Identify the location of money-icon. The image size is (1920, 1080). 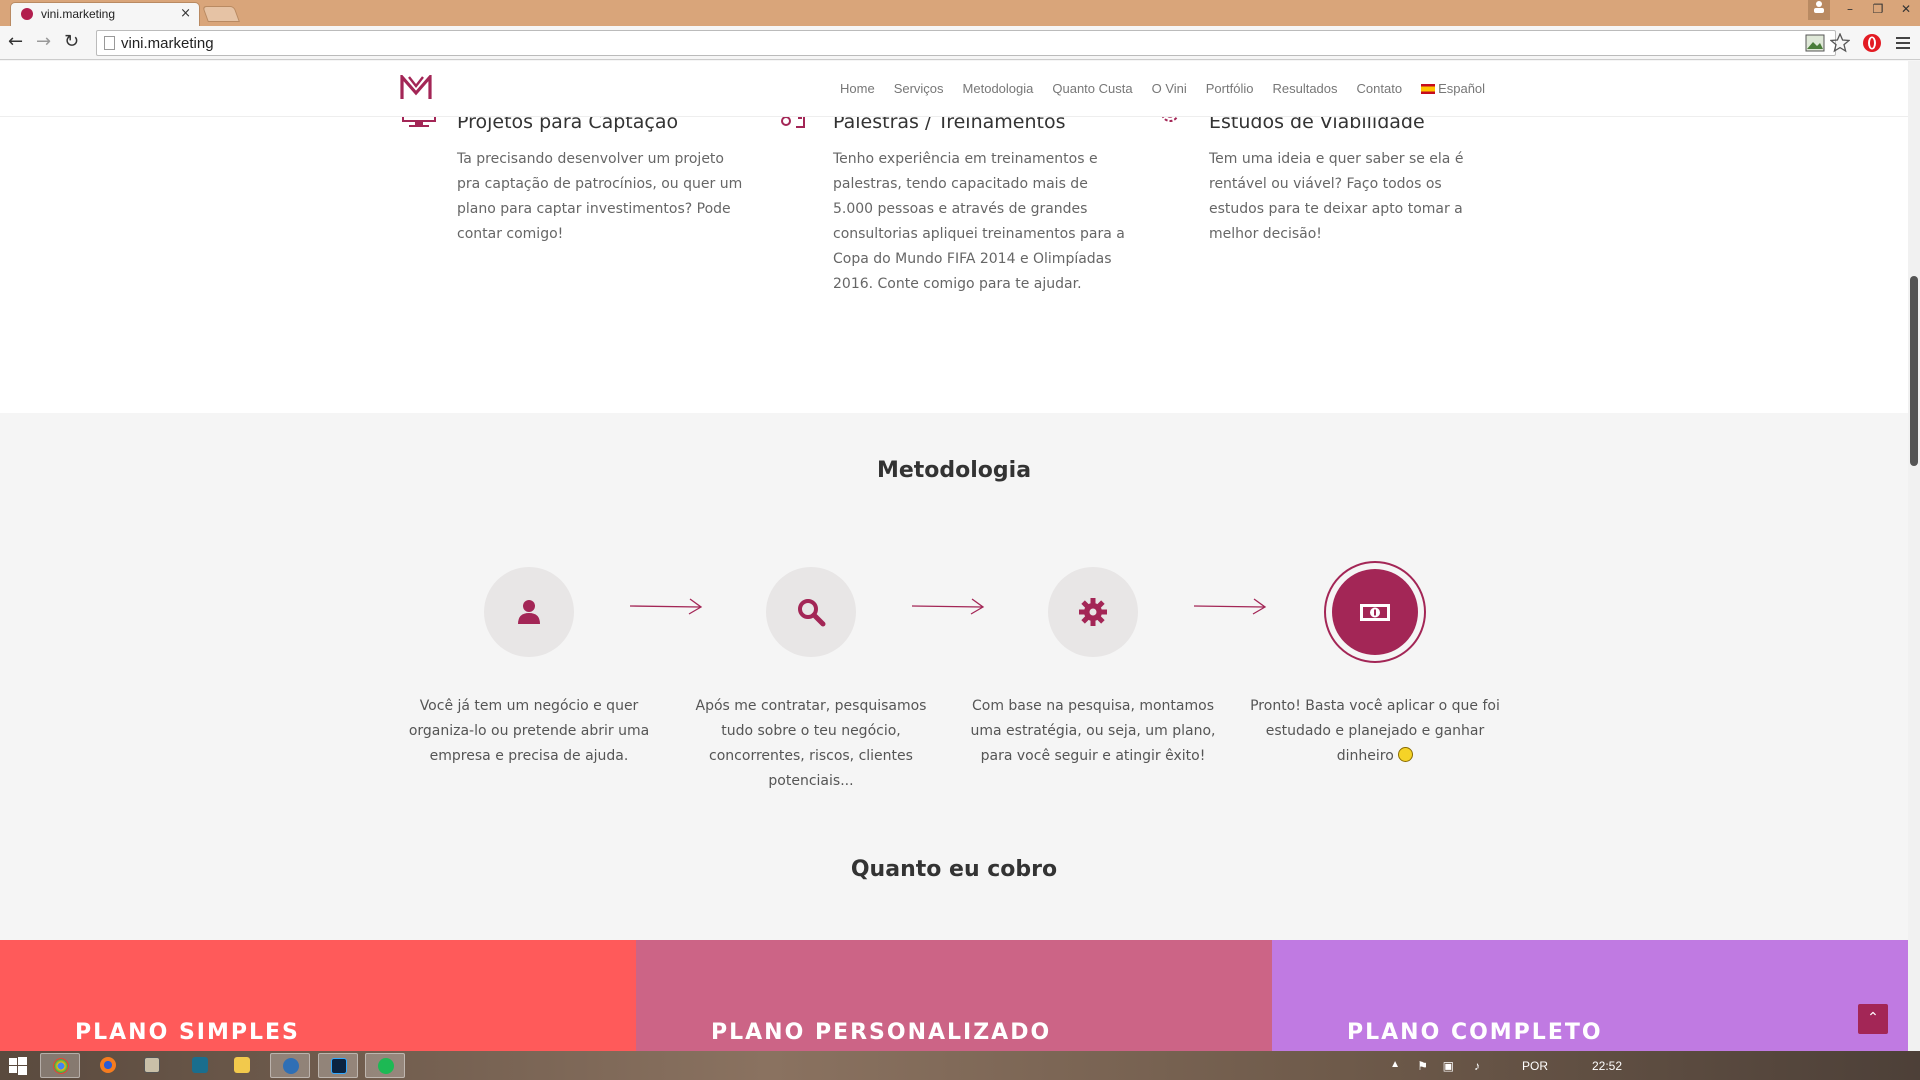
(1375, 612).